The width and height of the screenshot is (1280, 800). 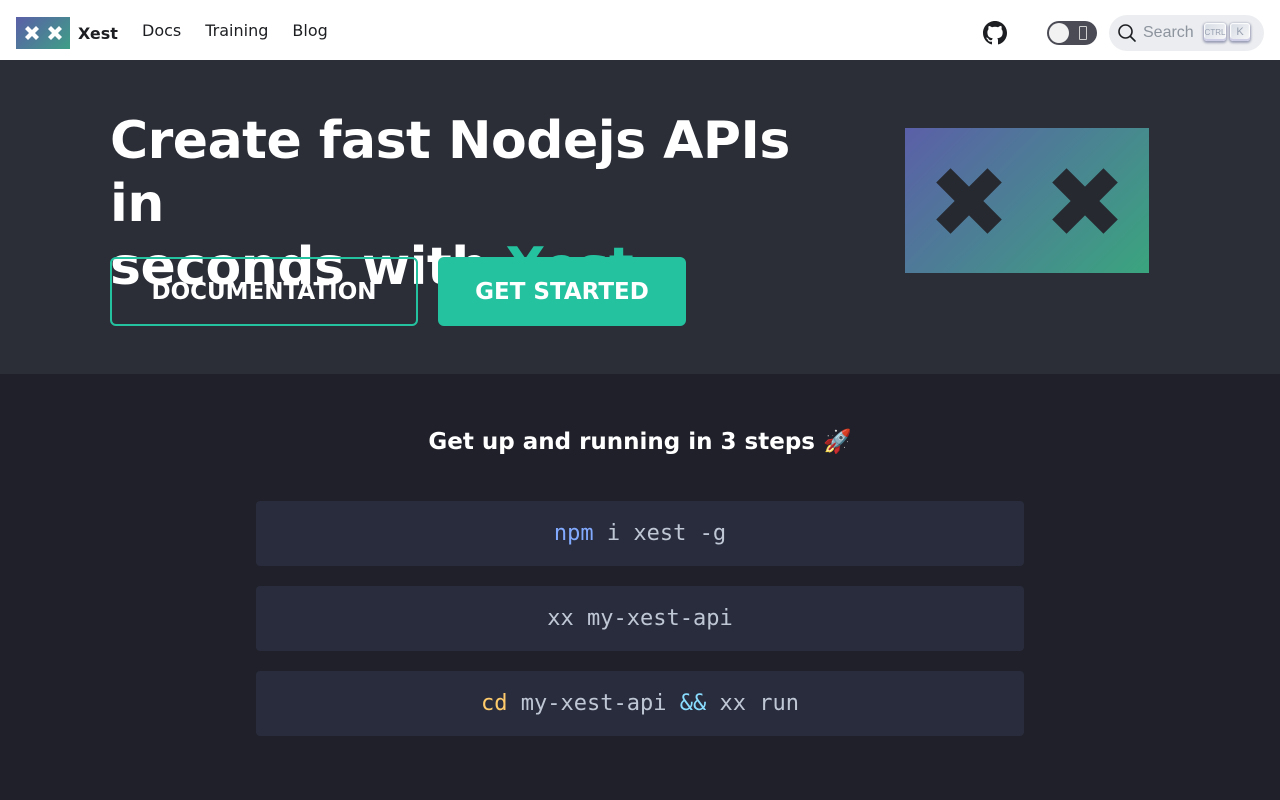 What do you see at coordinates (1215, 32) in the screenshot?
I see `kbd-ctrl: CTRL` at bounding box center [1215, 32].